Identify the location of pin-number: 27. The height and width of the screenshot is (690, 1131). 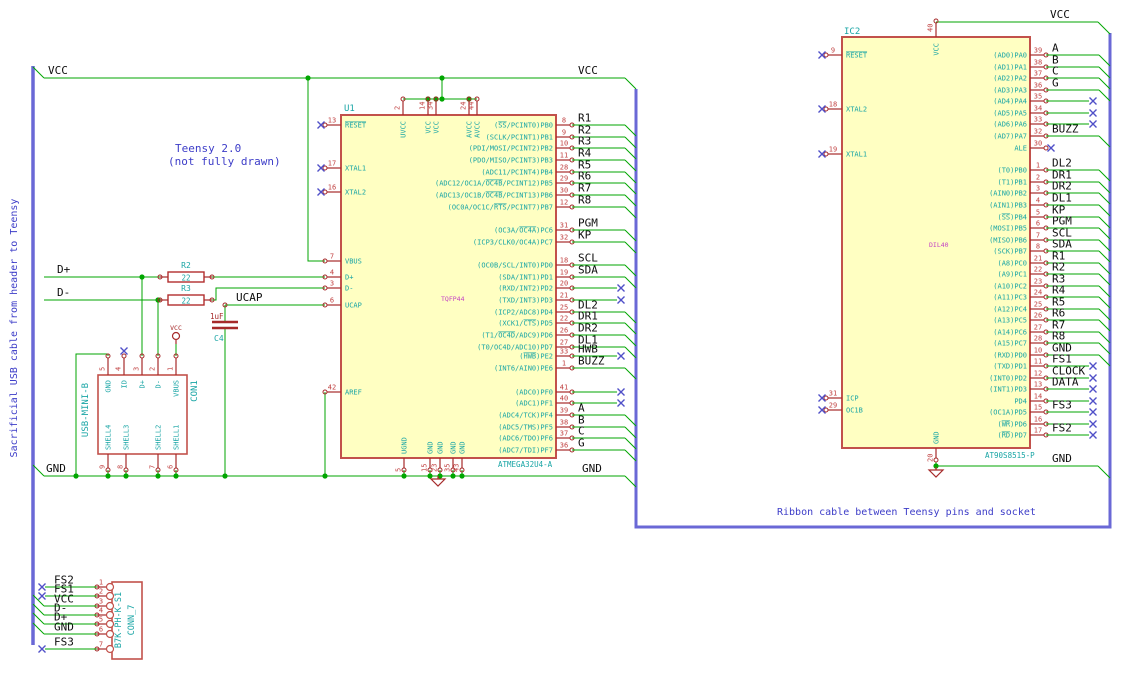
(564, 343).